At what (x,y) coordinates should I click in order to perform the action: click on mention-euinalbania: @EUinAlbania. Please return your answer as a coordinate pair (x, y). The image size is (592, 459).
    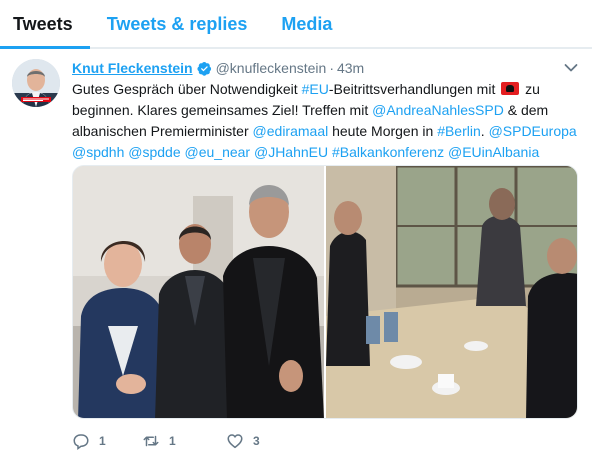
    Looking at the image, I should click on (493, 152).